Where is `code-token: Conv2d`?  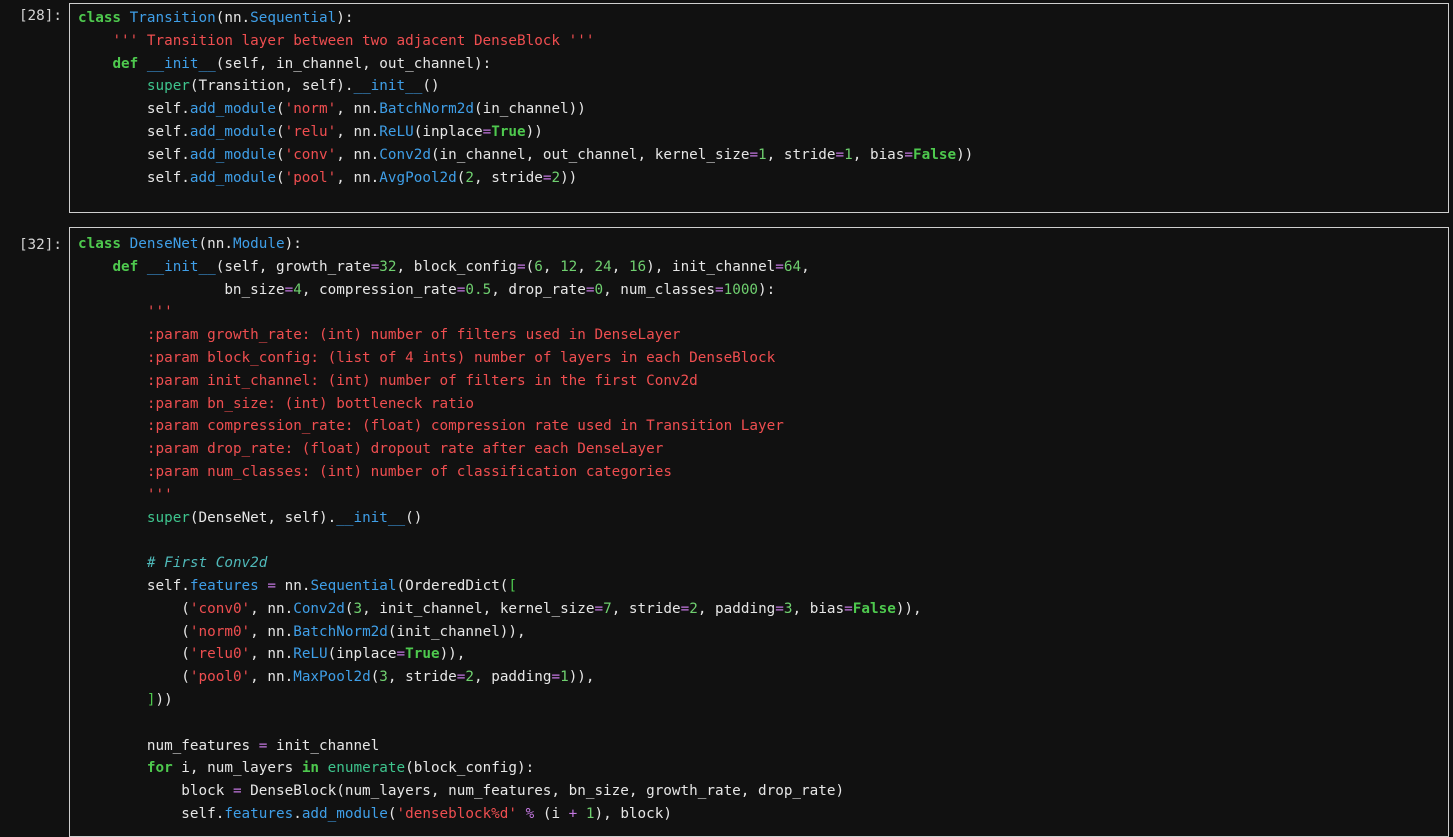
code-token: Conv2d is located at coordinates (319, 608).